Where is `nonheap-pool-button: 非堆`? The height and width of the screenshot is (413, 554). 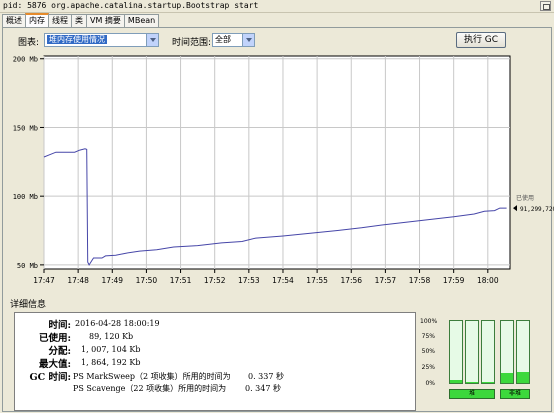
nonheap-pool-button: 非堆 is located at coordinates (515, 394).